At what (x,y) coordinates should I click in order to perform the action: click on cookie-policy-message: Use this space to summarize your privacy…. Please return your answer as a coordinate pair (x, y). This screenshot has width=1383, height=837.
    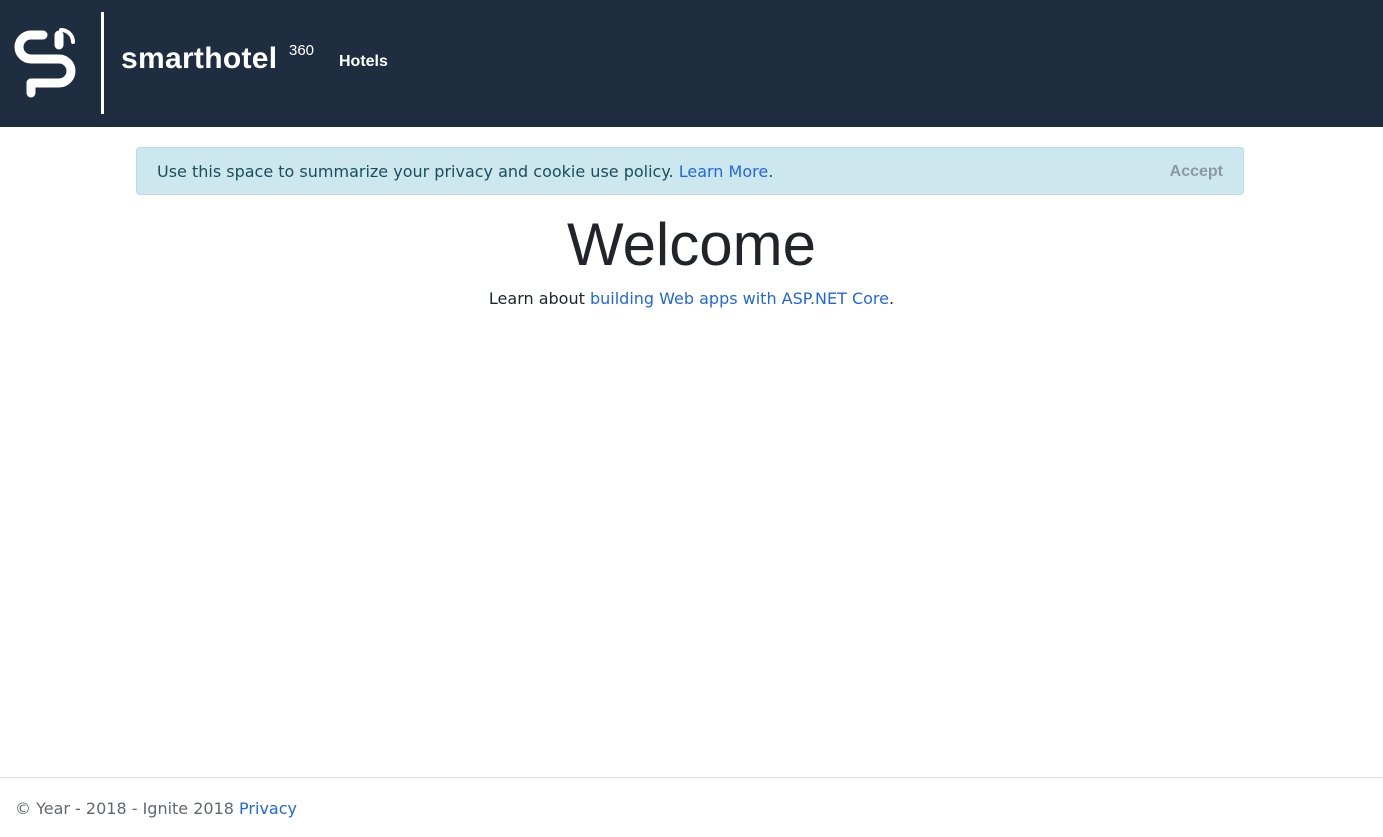
    Looking at the image, I should click on (465, 172).